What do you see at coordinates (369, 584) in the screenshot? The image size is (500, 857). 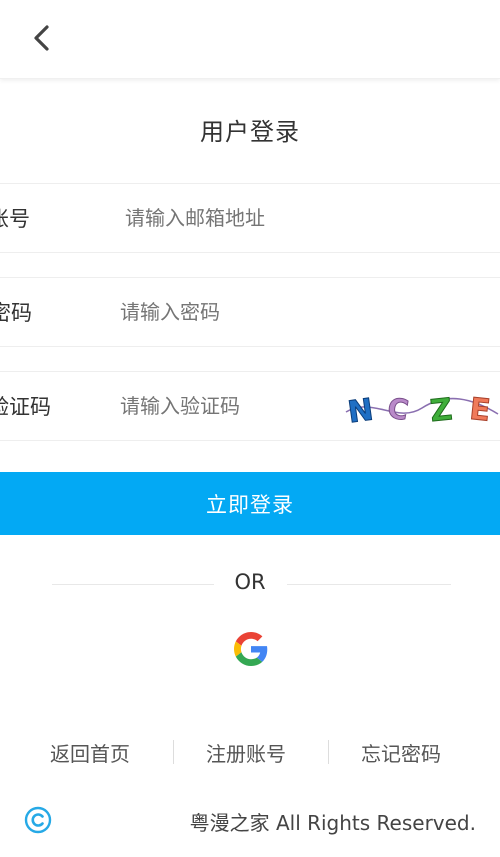 I see `divider-right` at bounding box center [369, 584].